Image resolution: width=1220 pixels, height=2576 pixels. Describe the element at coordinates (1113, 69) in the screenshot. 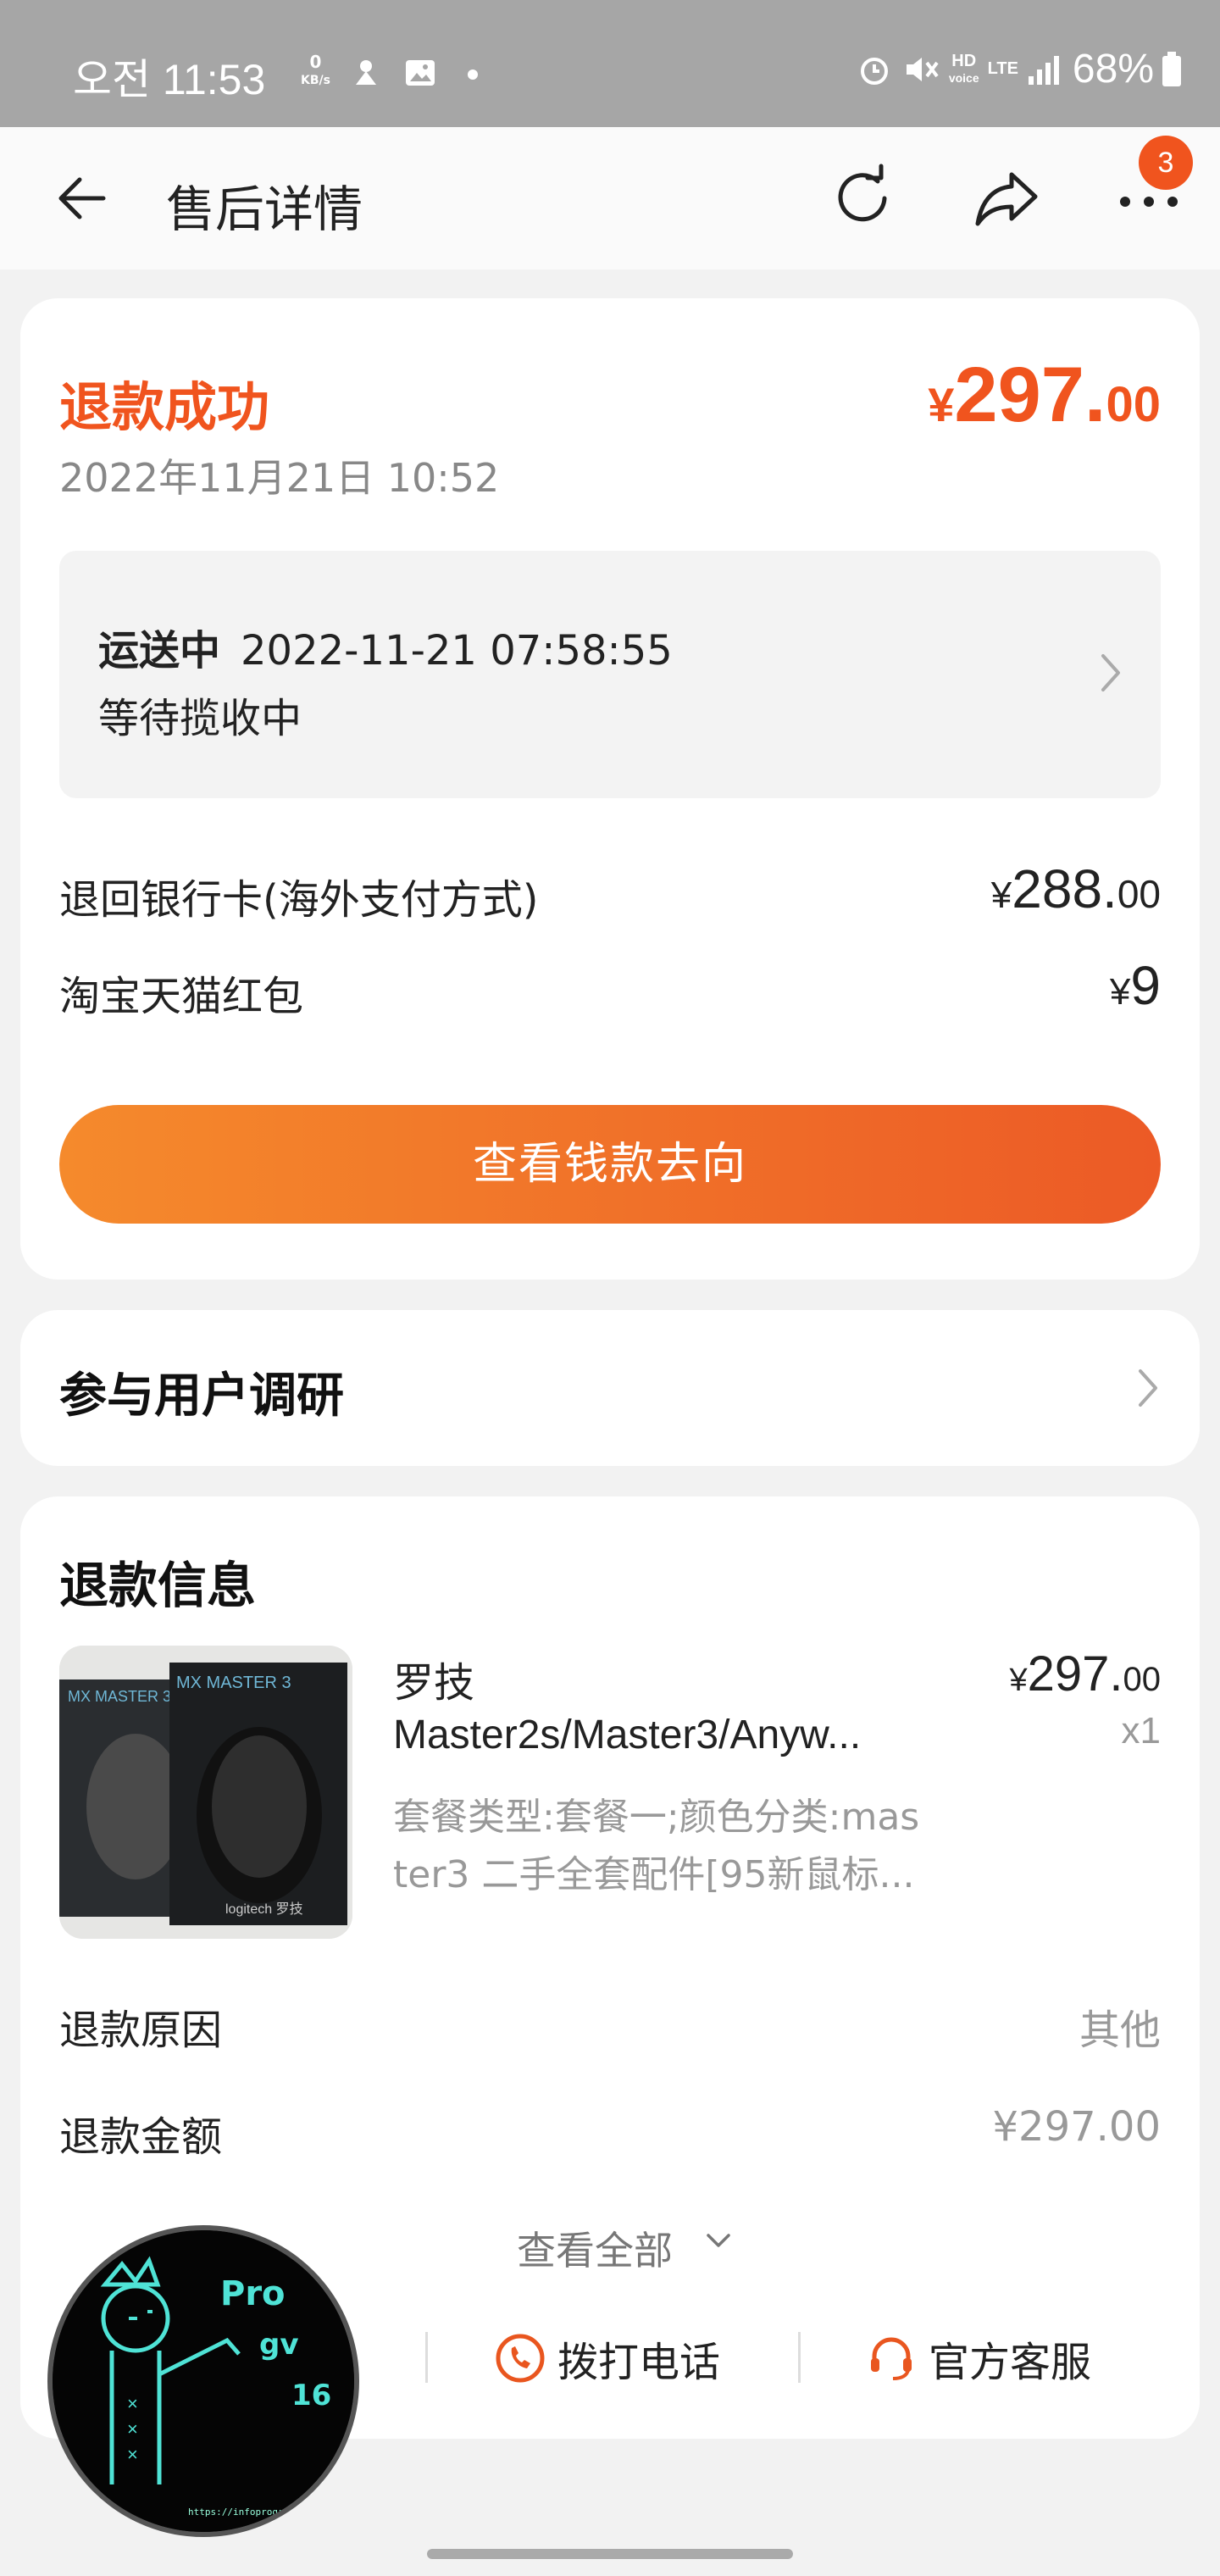

I see `battery-level: 68%` at that location.